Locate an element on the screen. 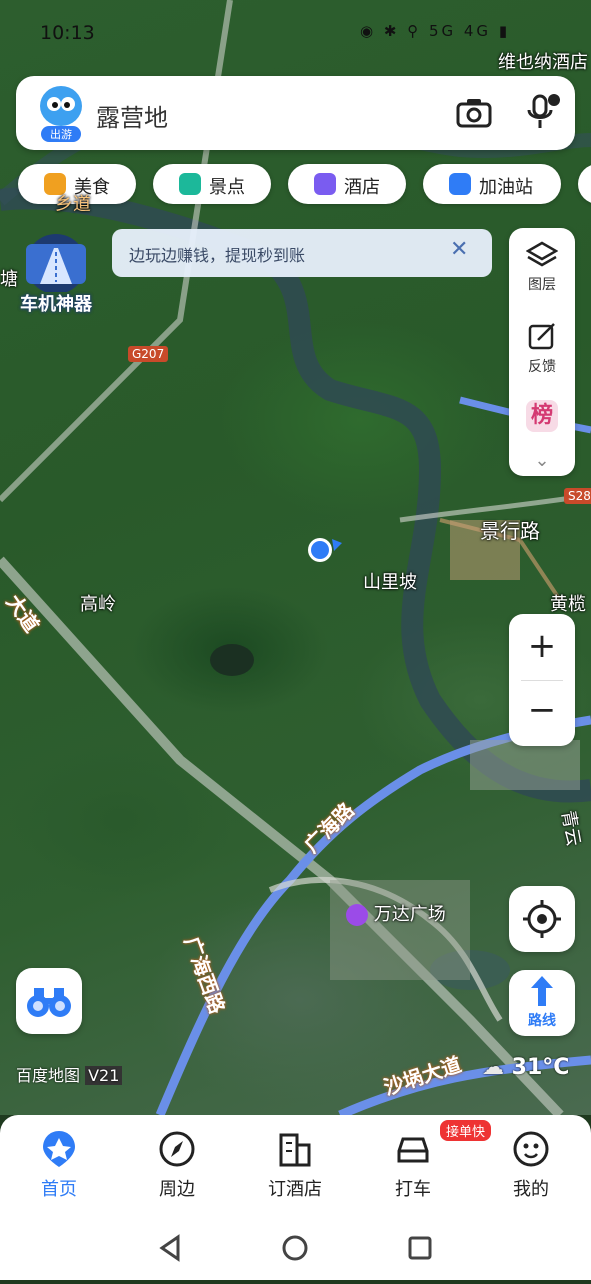 The width and height of the screenshot is (591, 1284). nav-home: 首页 is located at coordinates (59, 1165).